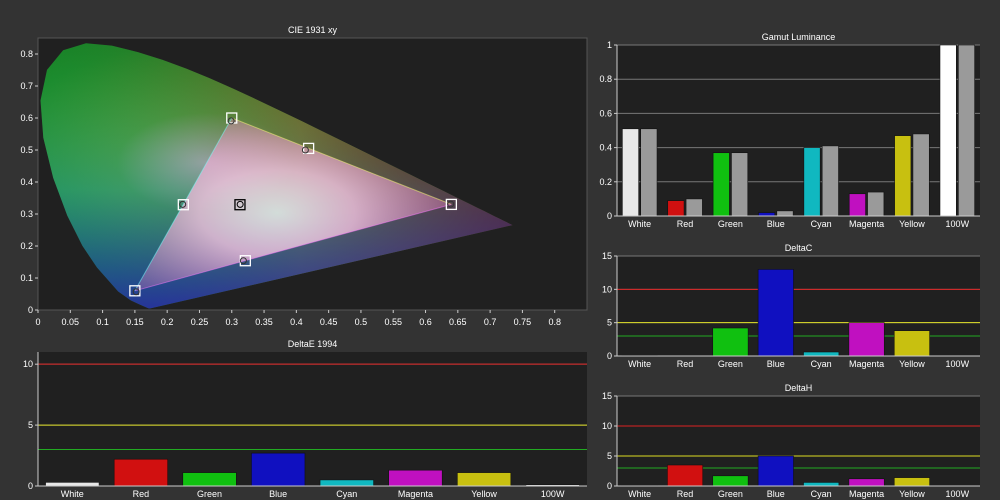 The height and width of the screenshot is (500, 1000). Describe the element at coordinates (775, 313) in the screenshot. I see `deltac-bar-blue` at that location.